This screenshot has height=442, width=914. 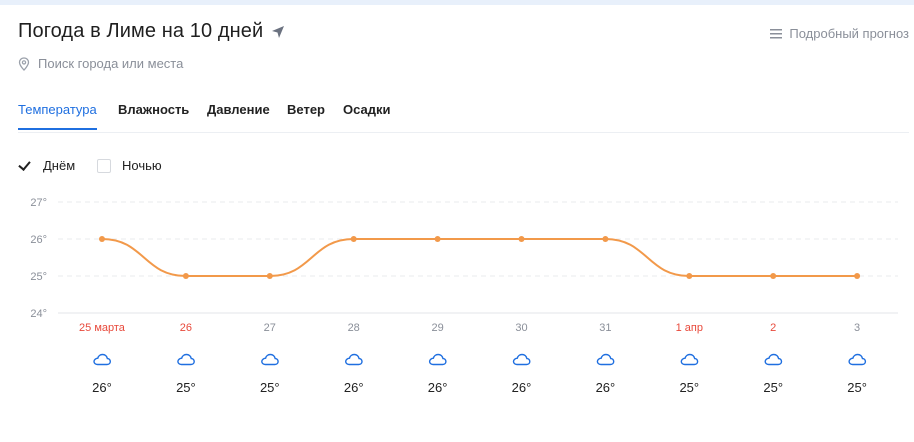 I want to click on x-tick-label: 25 марта, so click(x=102, y=328).